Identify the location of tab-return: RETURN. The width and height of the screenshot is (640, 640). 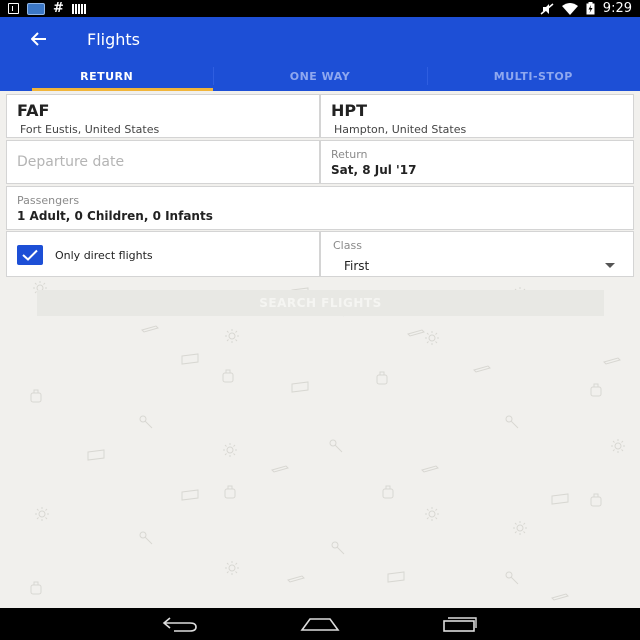
(107, 76).